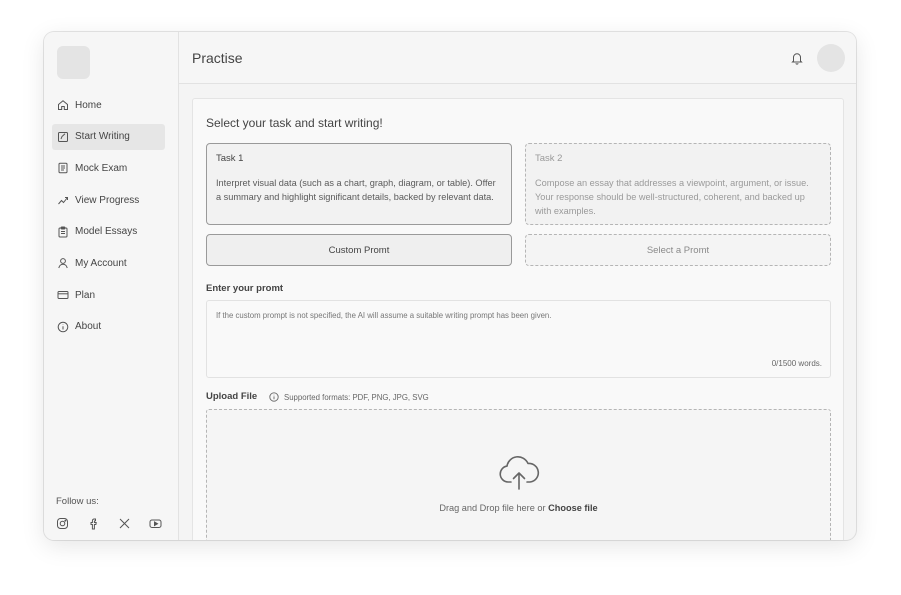  Describe the element at coordinates (831, 58) in the screenshot. I see `avatar` at that location.